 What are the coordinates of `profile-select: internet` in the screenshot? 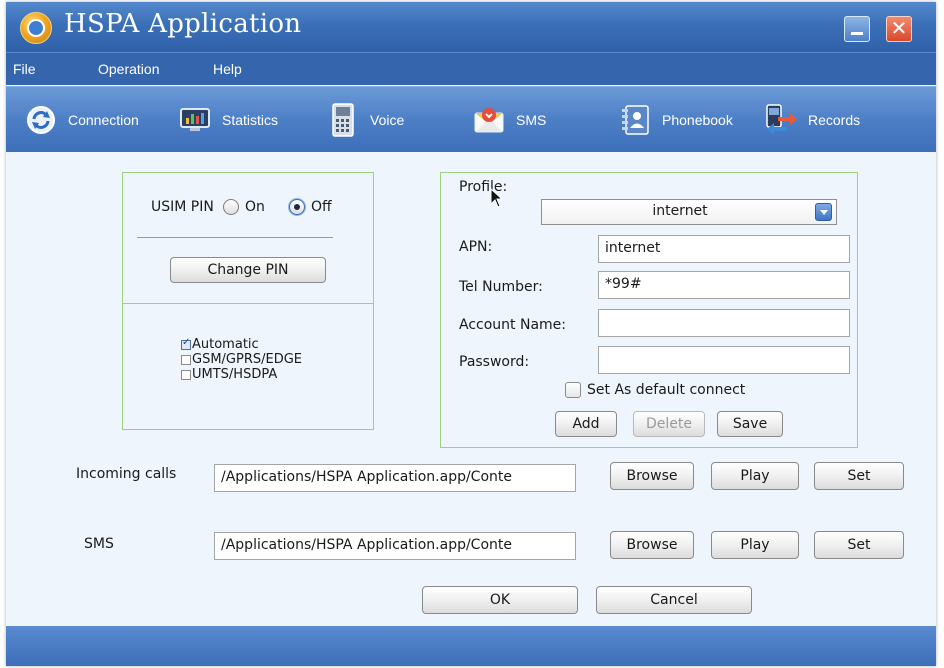 It's located at (689, 212).